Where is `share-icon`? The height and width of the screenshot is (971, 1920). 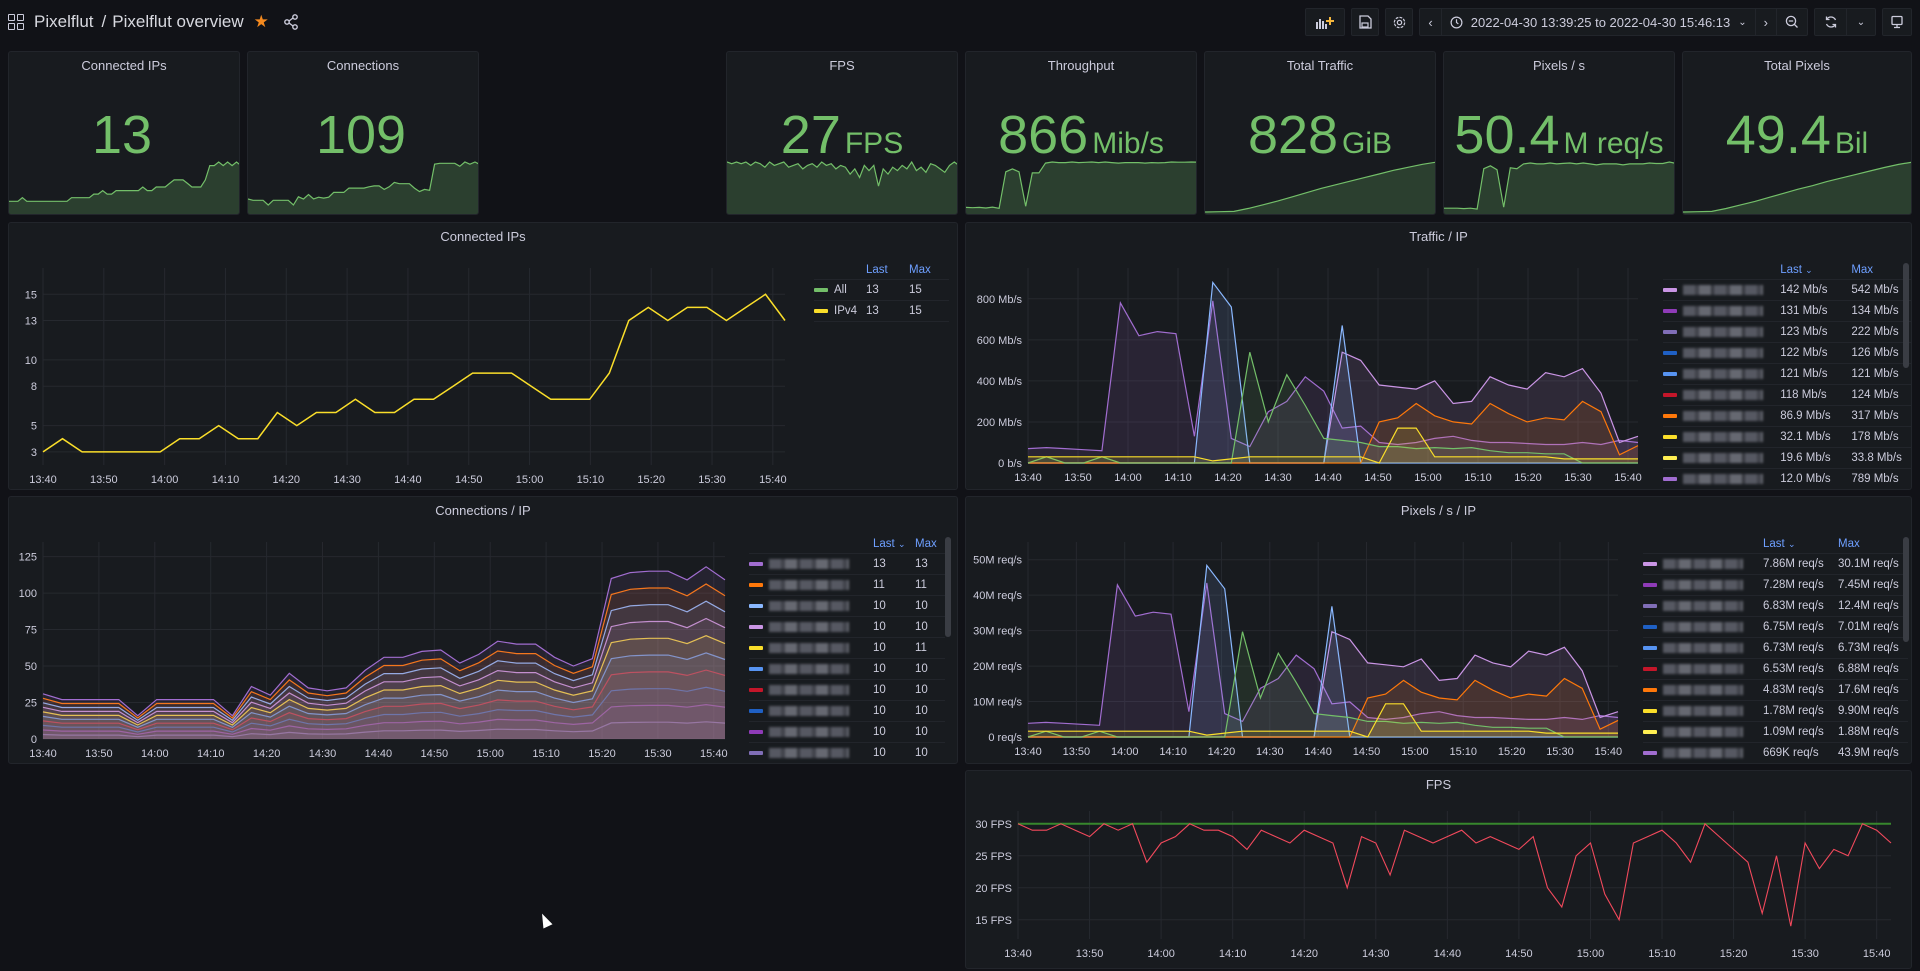
share-icon is located at coordinates (291, 22).